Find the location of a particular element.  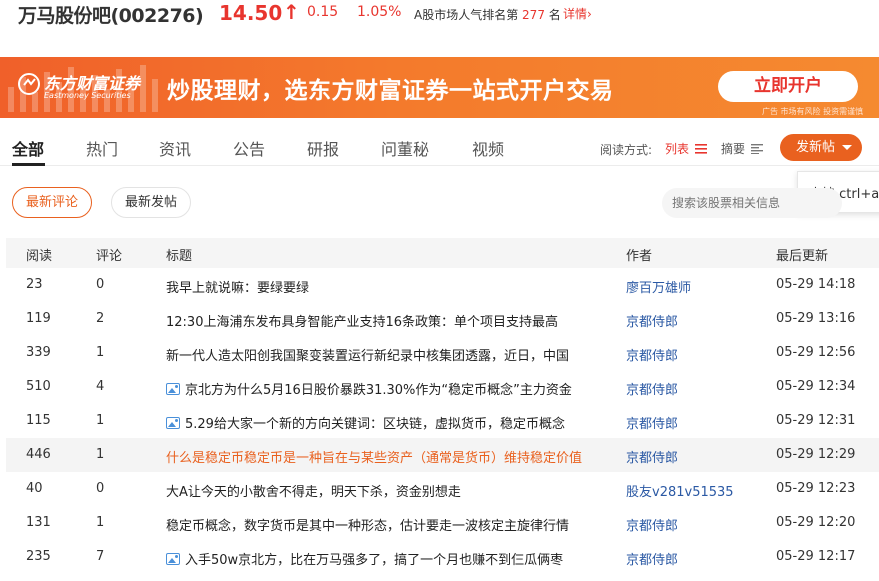

post-title-text: 入手50w京北方，比在万马强多了，搞了一个月也赚不到仨瓜俩枣 is located at coordinates (374, 560).